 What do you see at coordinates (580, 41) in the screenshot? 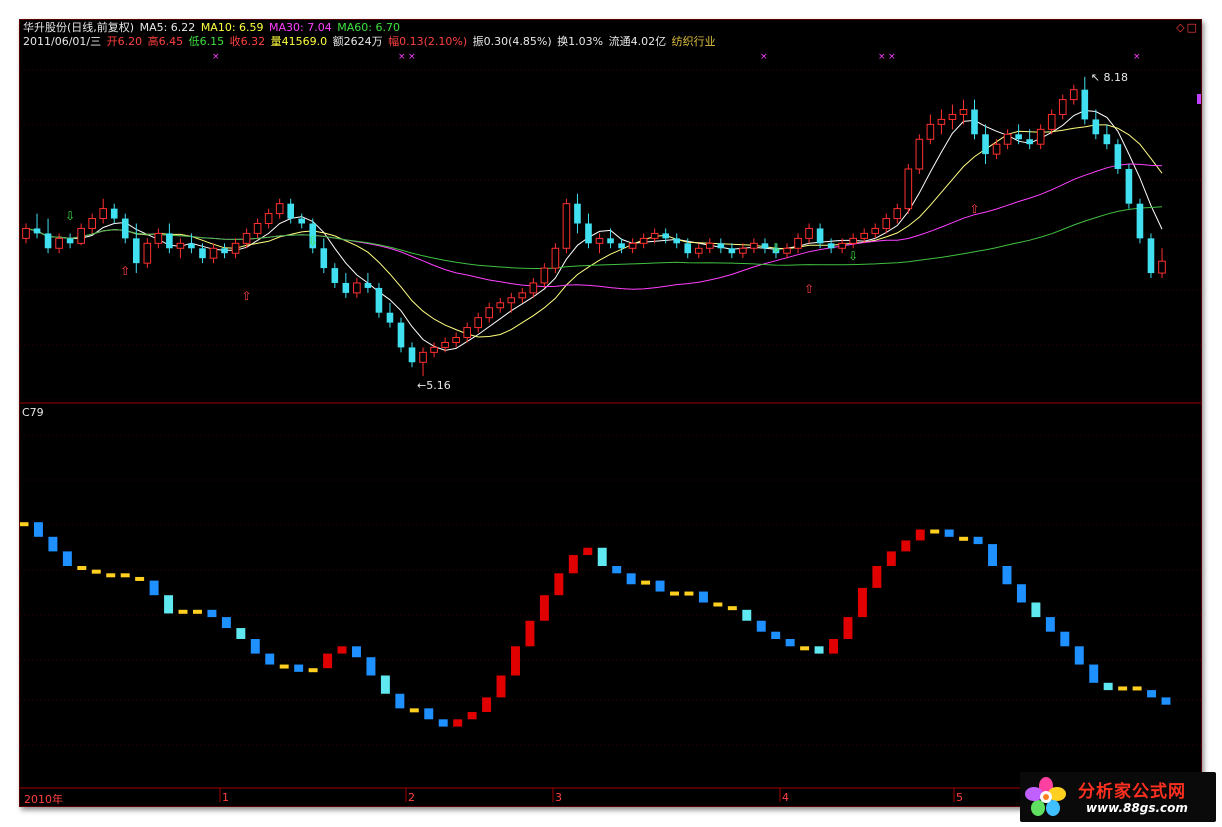
I see `quote-turnover: 换1.03%` at bounding box center [580, 41].